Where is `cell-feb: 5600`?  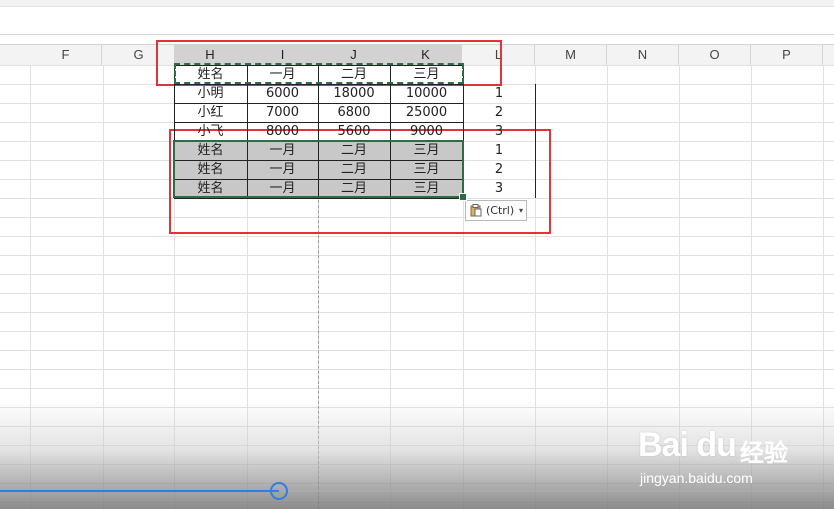 cell-feb: 5600 is located at coordinates (354, 131).